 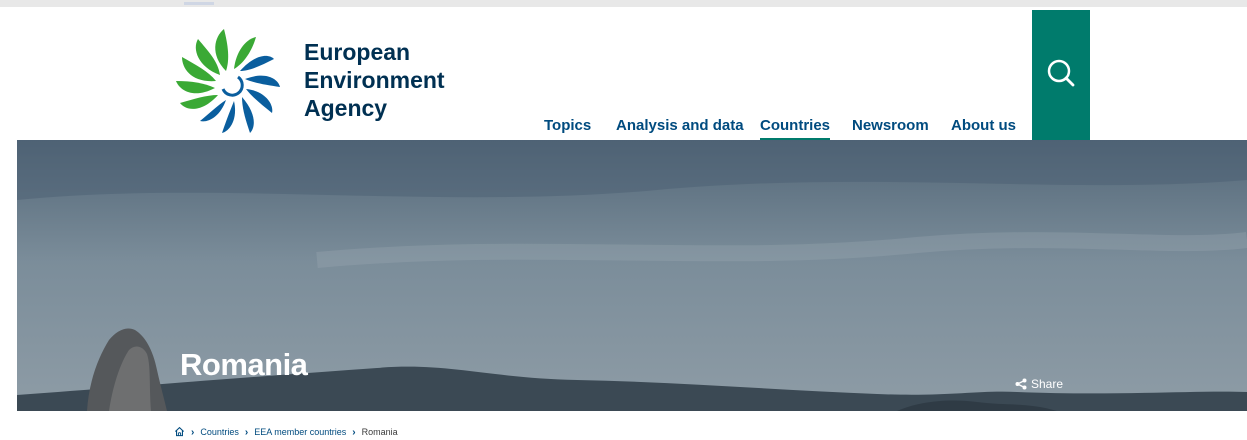 I want to click on top-bar, so click(x=623, y=3).